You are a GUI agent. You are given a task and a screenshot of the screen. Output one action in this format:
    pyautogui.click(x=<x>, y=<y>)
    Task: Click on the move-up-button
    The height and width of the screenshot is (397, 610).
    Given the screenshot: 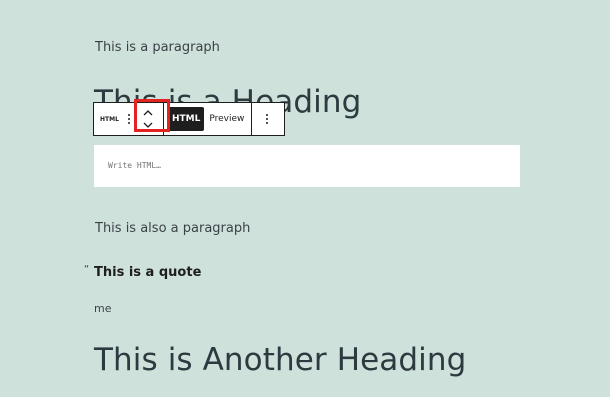 What is the action you would take?
    pyautogui.click(x=148, y=113)
    